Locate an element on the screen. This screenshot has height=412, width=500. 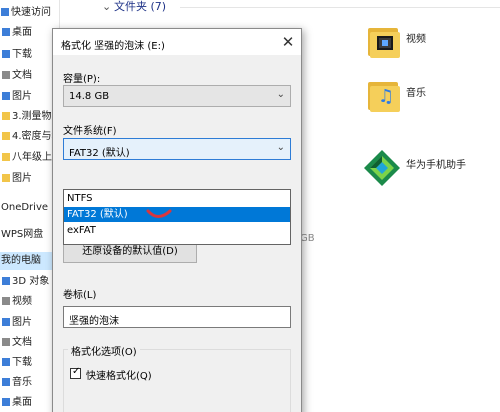
music-folder-icon: ♫ is located at coordinates (384, 96).